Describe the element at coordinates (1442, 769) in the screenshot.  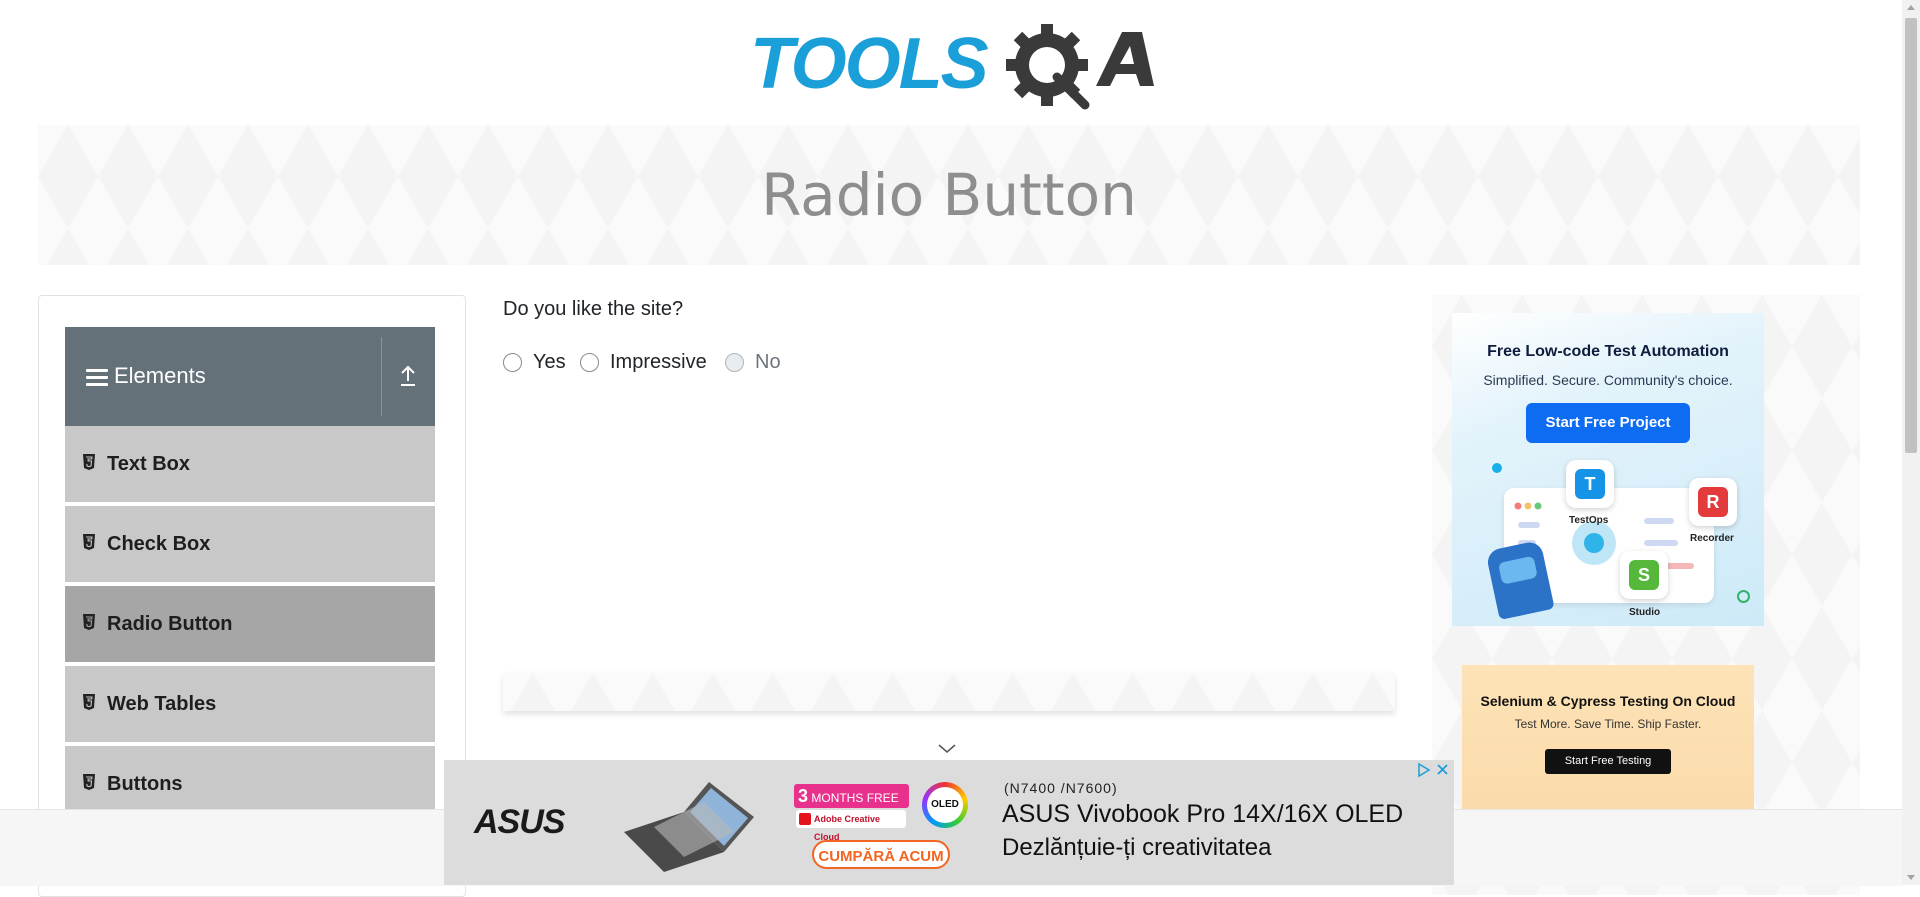
I see `close-icon` at that location.